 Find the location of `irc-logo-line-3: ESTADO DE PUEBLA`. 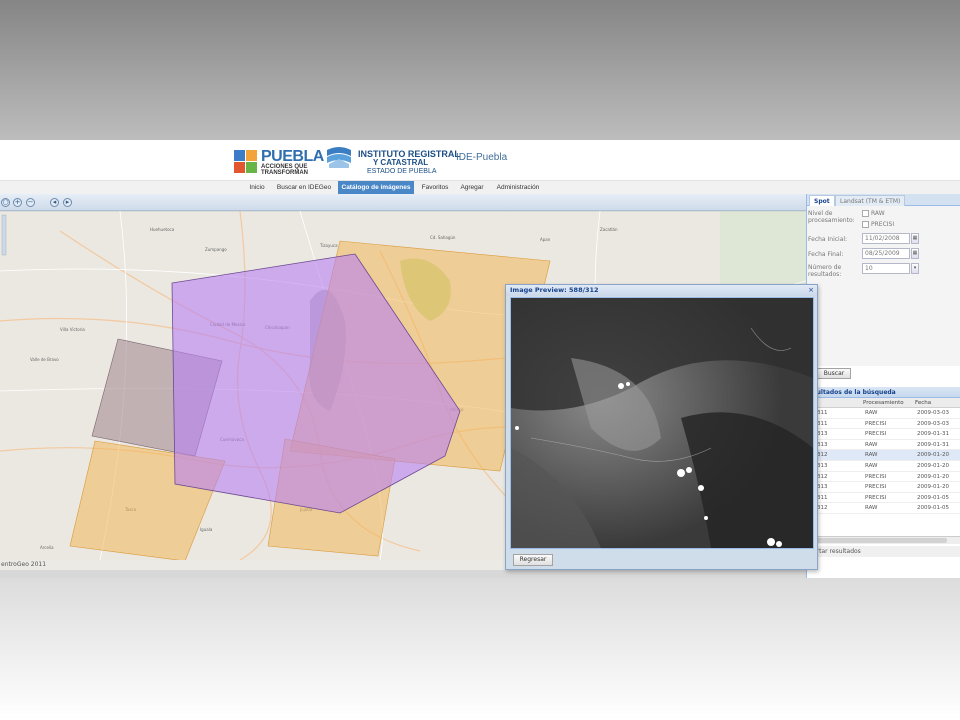

irc-logo-line-3: ESTADO DE PUEBLA is located at coordinates (402, 171).